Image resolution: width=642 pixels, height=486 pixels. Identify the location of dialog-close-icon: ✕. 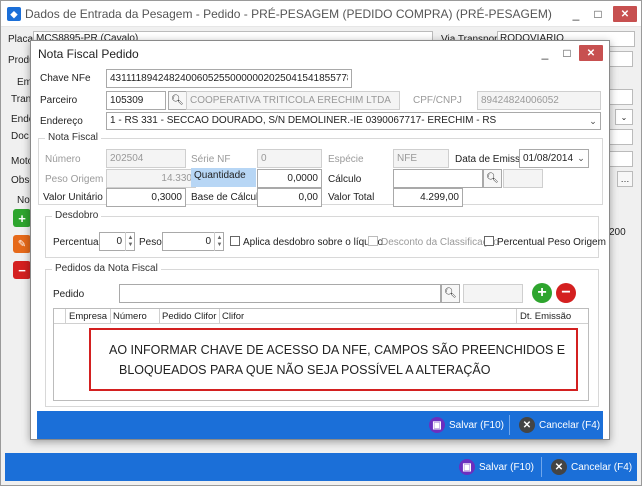
(591, 53).